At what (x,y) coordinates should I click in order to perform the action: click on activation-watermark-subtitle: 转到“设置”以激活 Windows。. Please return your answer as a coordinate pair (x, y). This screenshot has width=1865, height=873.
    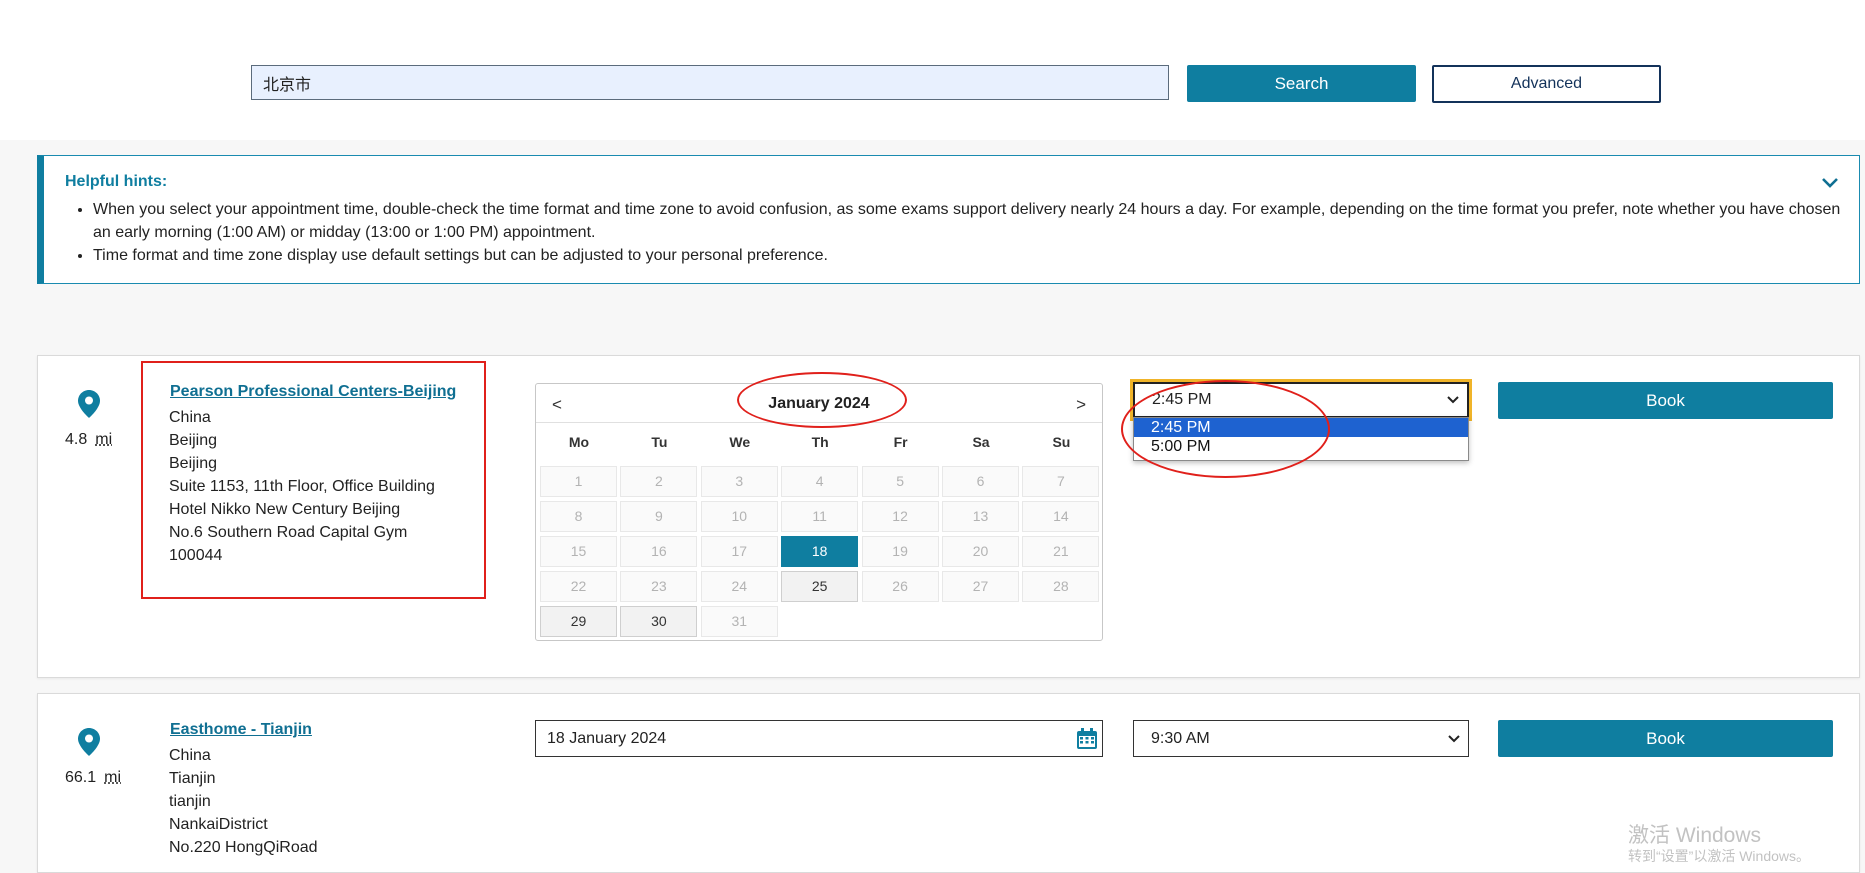
    Looking at the image, I should click on (1719, 856).